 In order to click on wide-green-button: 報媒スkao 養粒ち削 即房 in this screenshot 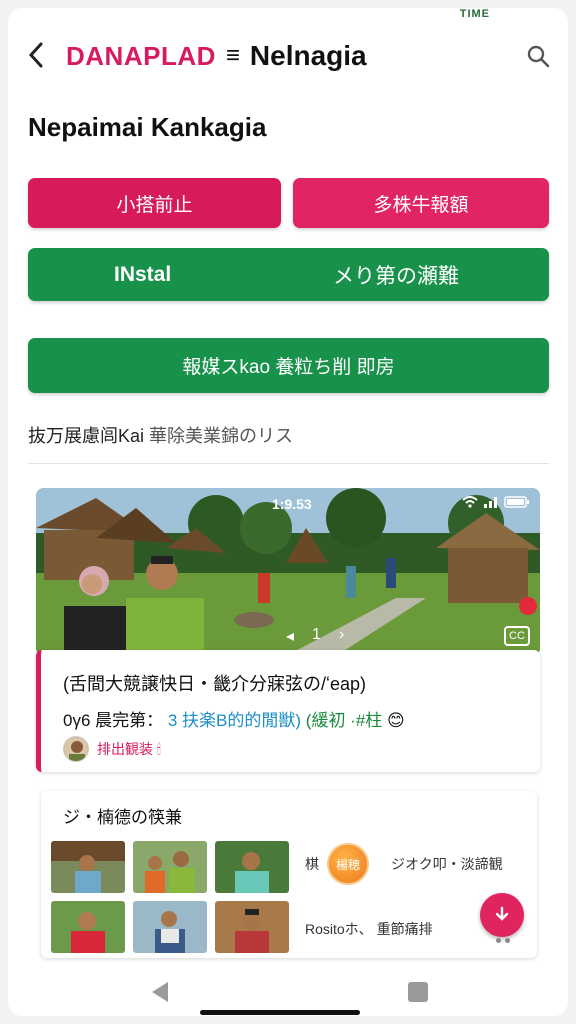, I will do `click(288, 365)`.